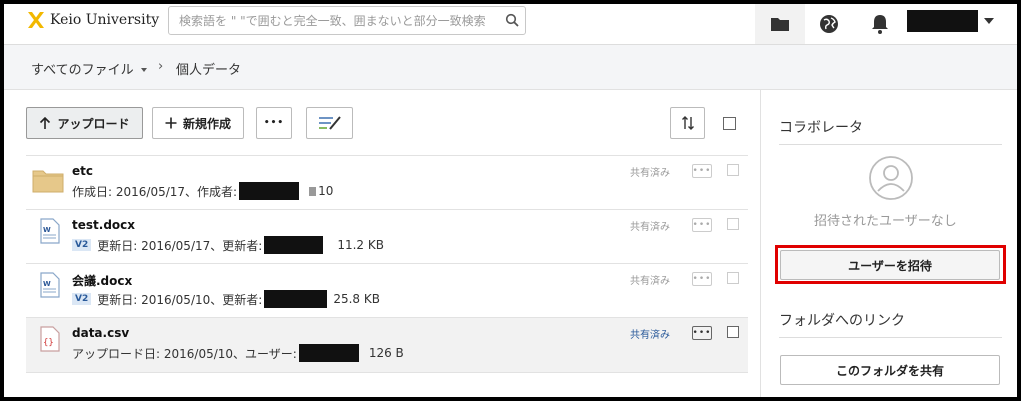 This screenshot has width=1021, height=401. What do you see at coordinates (891, 178) in the screenshot?
I see `user-avatar-icon` at bounding box center [891, 178].